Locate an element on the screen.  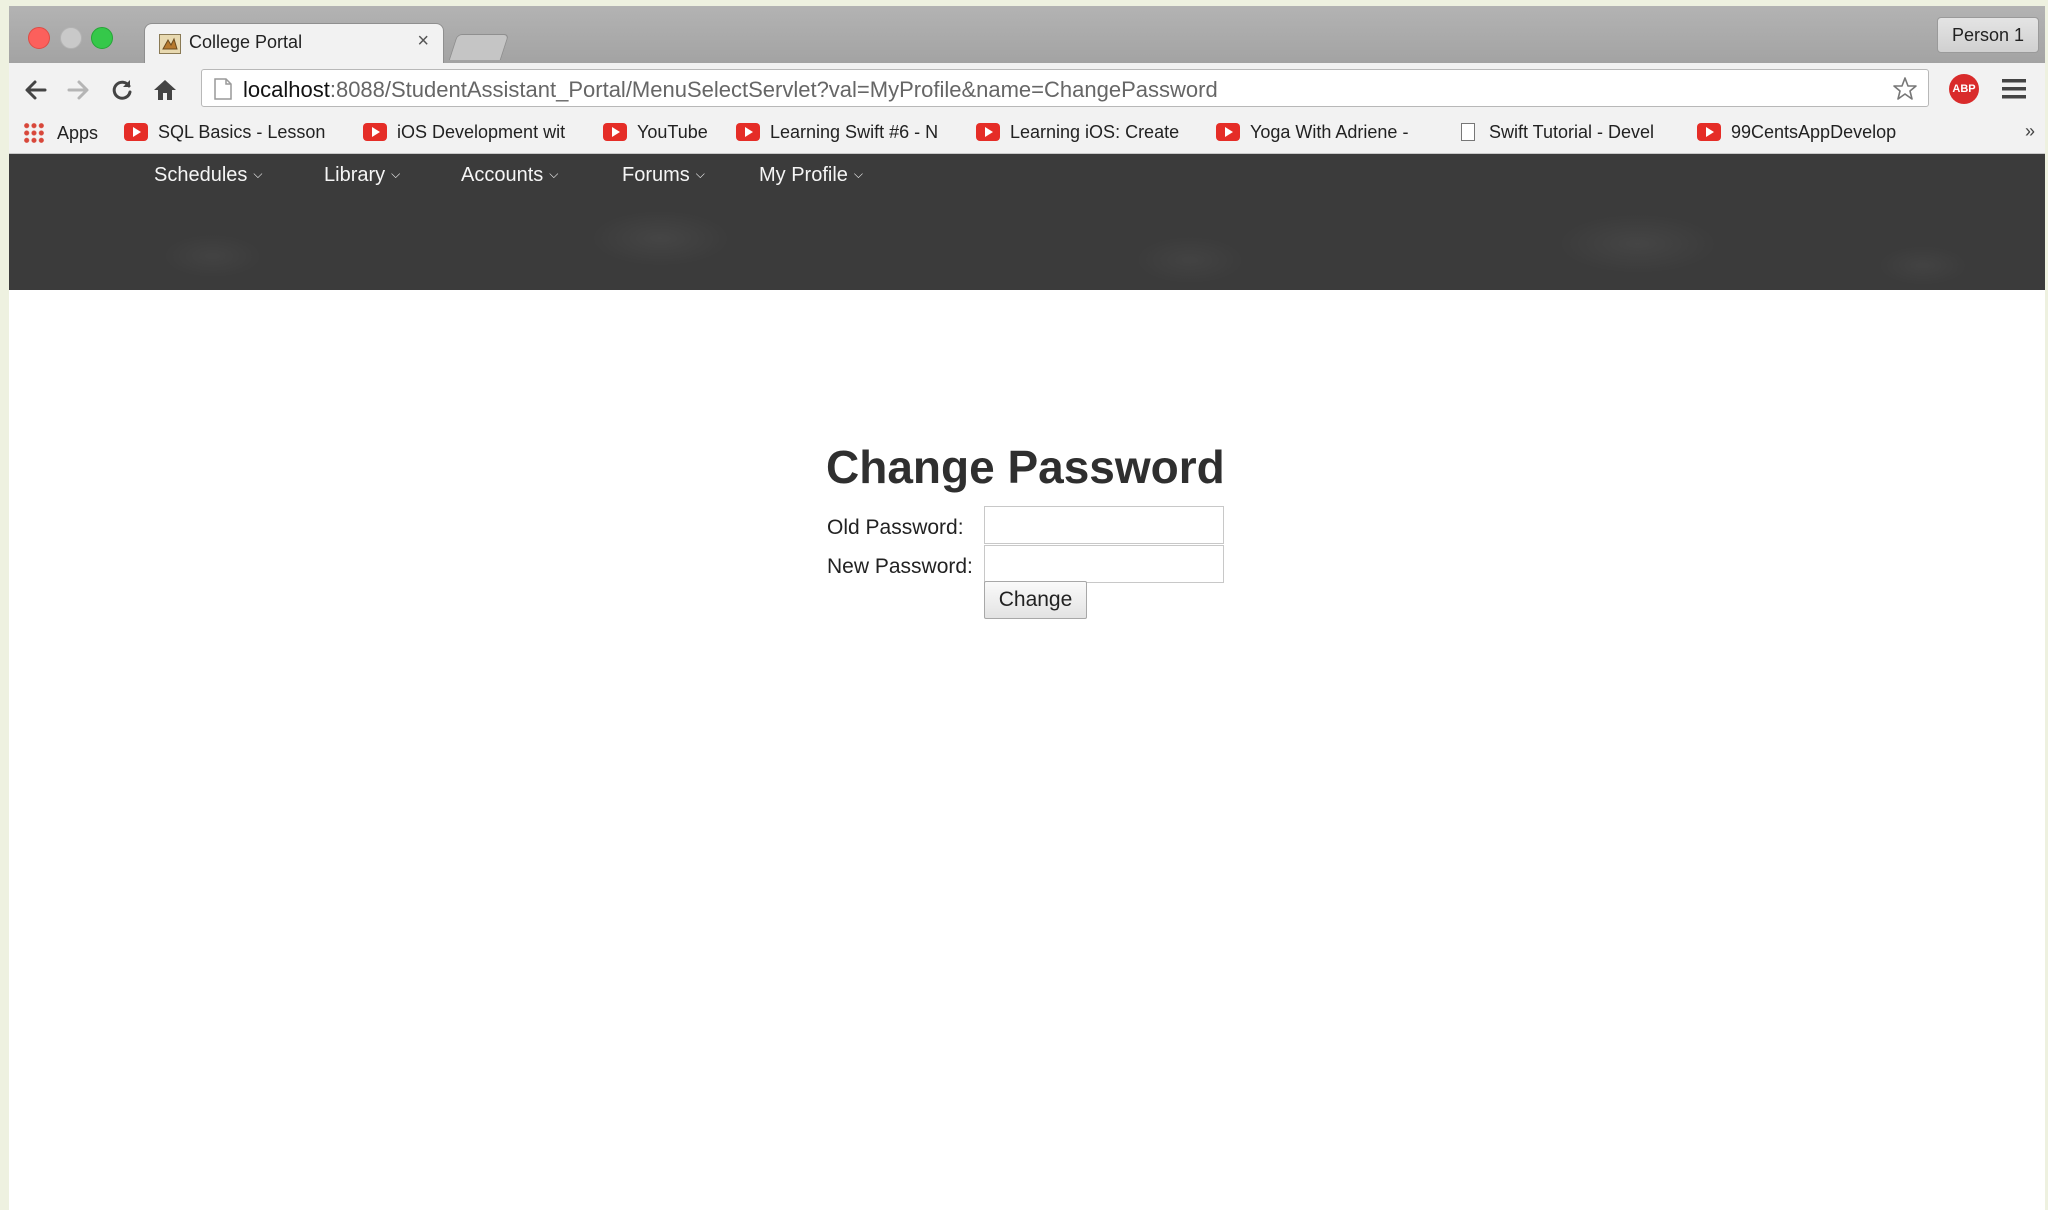
bookmarks-overflow-icon: » is located at coordinates (2030, 131).